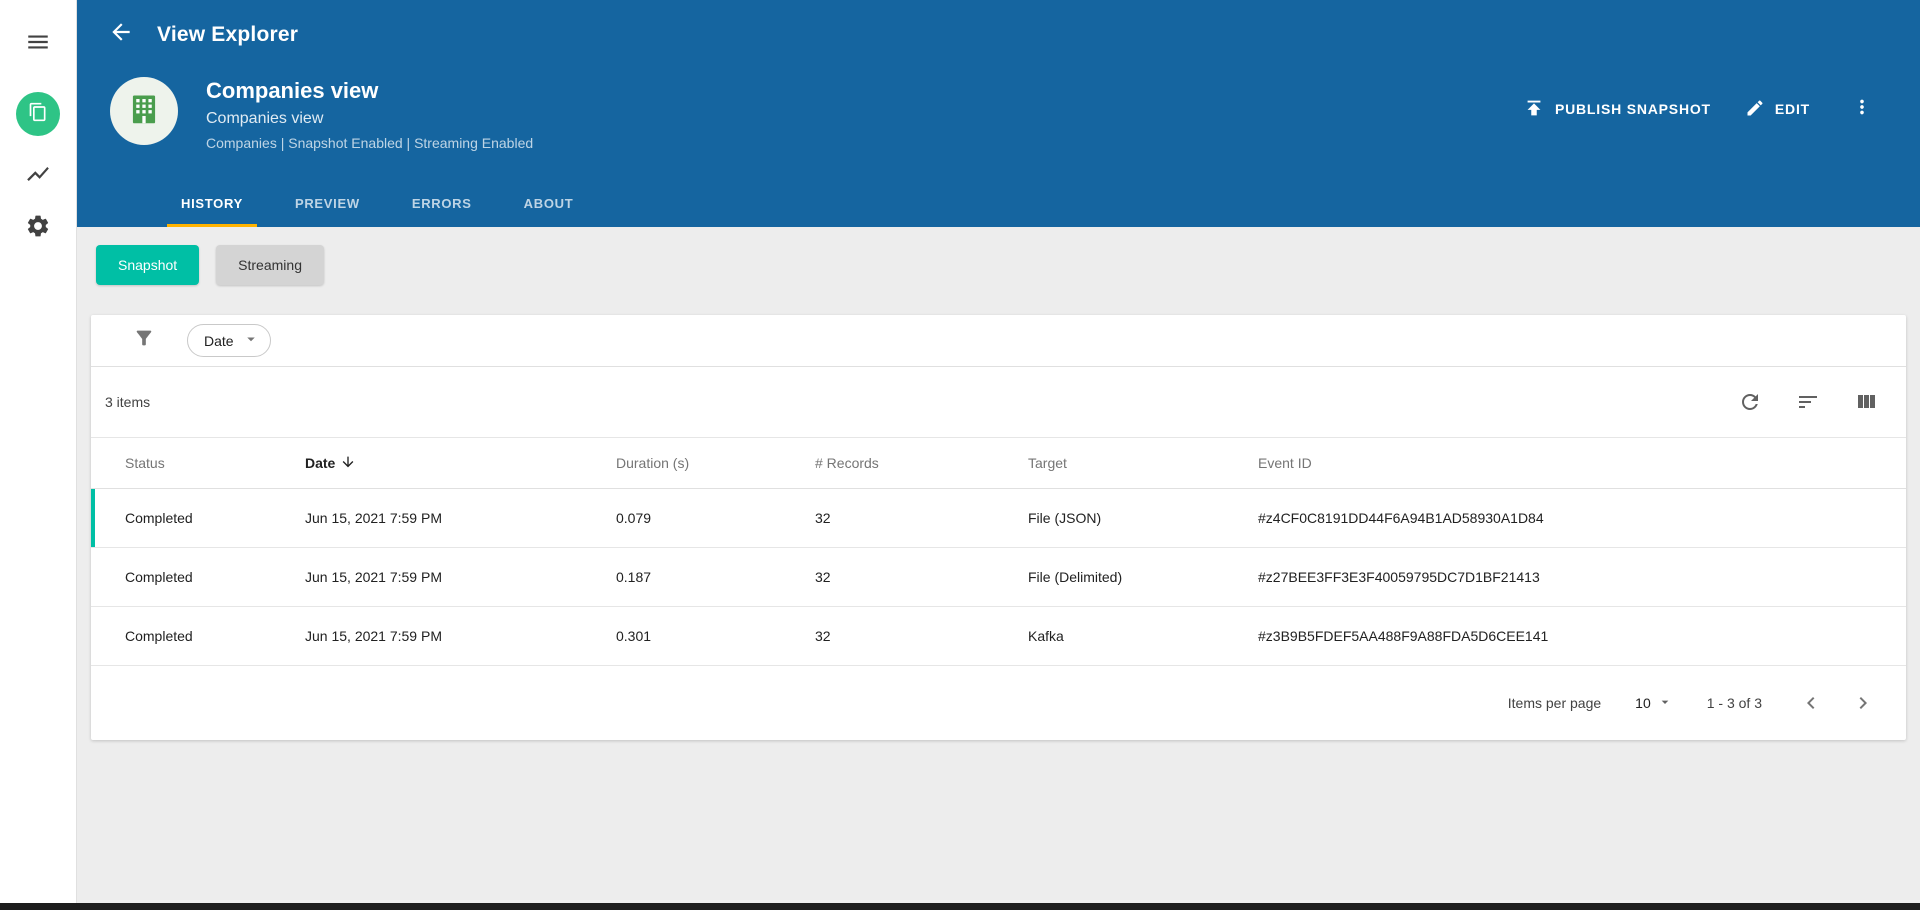  I want to click on publish-snapshot-label: PUBLISH SNAPSHOT, so click(1632, 109).